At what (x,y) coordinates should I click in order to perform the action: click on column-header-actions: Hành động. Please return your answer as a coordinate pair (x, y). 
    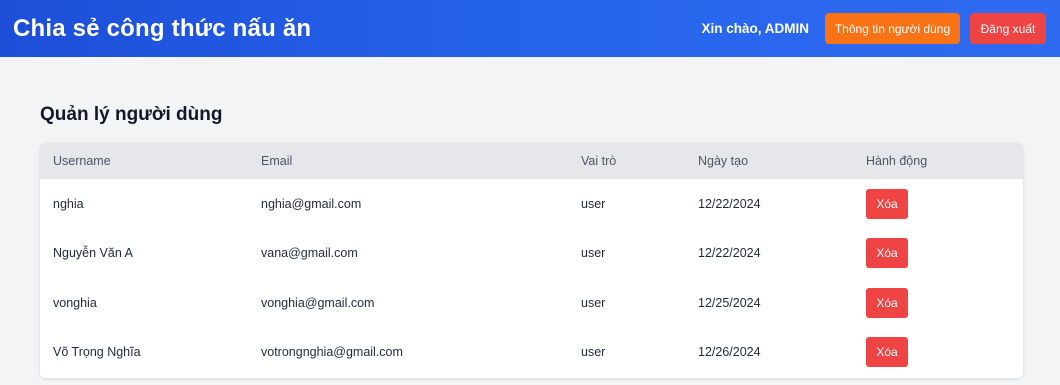
    Looking at the image, I should click on (897, 161).